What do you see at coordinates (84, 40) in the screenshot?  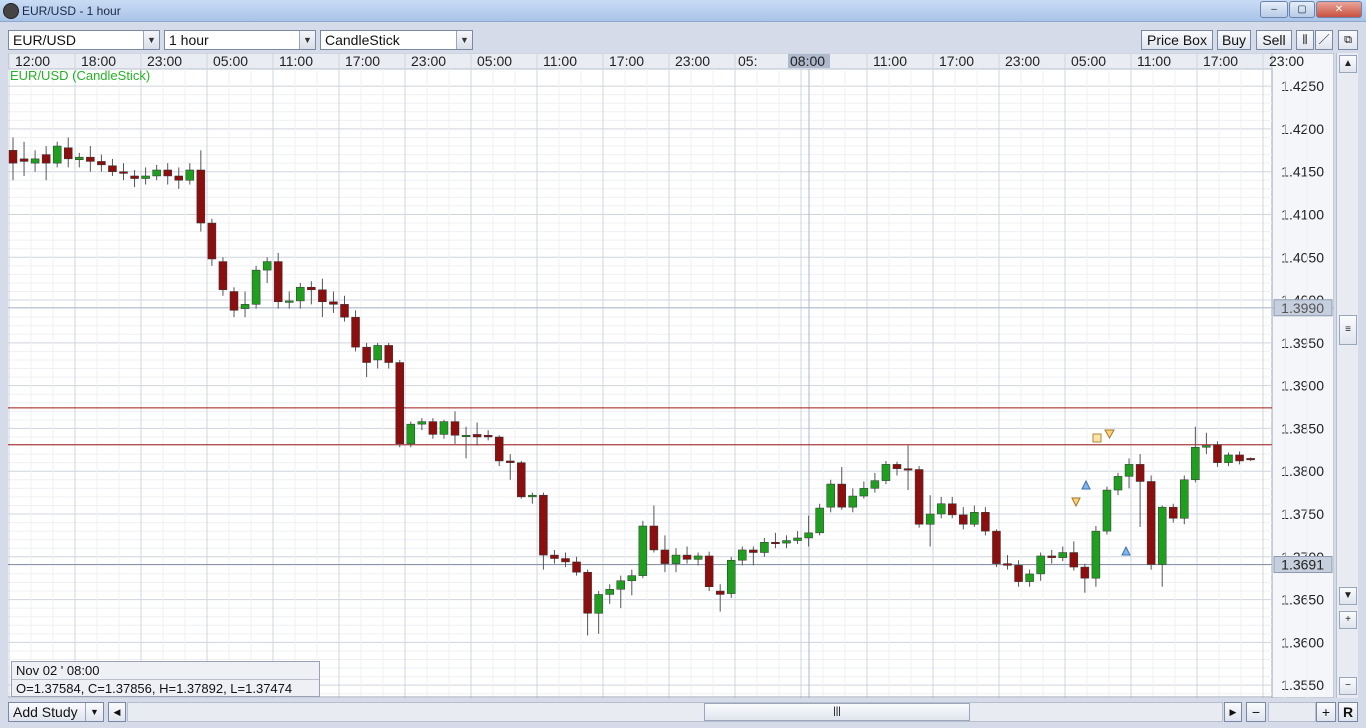 I see `symbol-dropdown: EUR/USD ▼` at bounding box center [84, 40].